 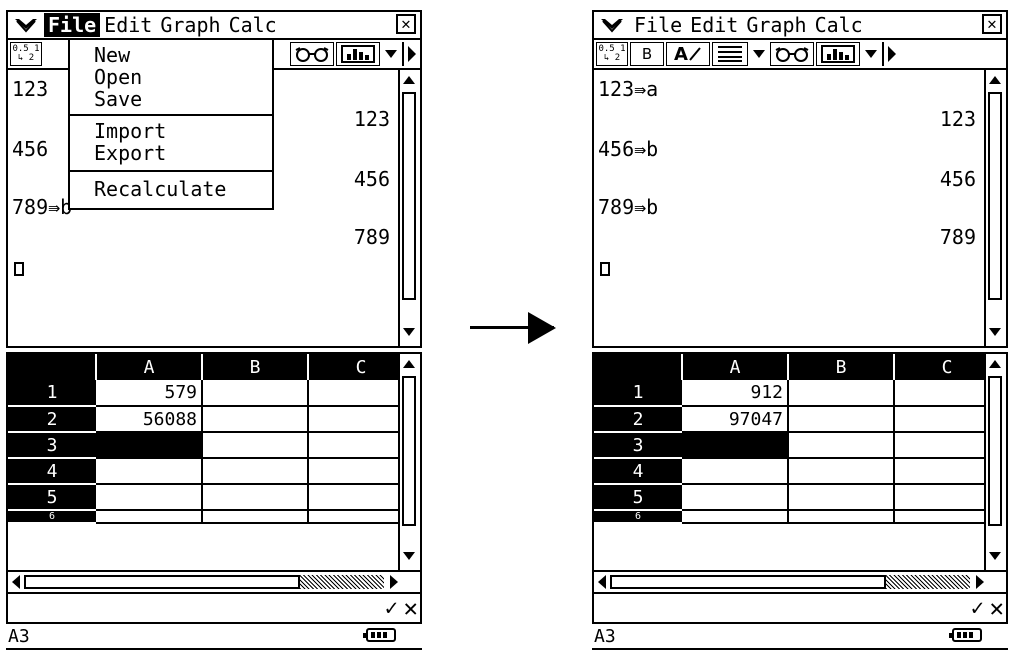 What do you see at coordinates (358, 54) in the screenshot?
I see `graph-icon` at bounding box center [358, 54].